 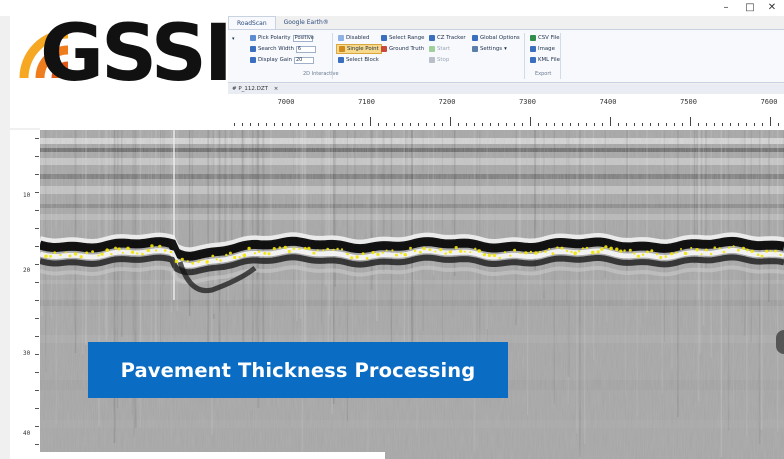 I want to click on ground-truth-icon, so click(x=384, y=49).